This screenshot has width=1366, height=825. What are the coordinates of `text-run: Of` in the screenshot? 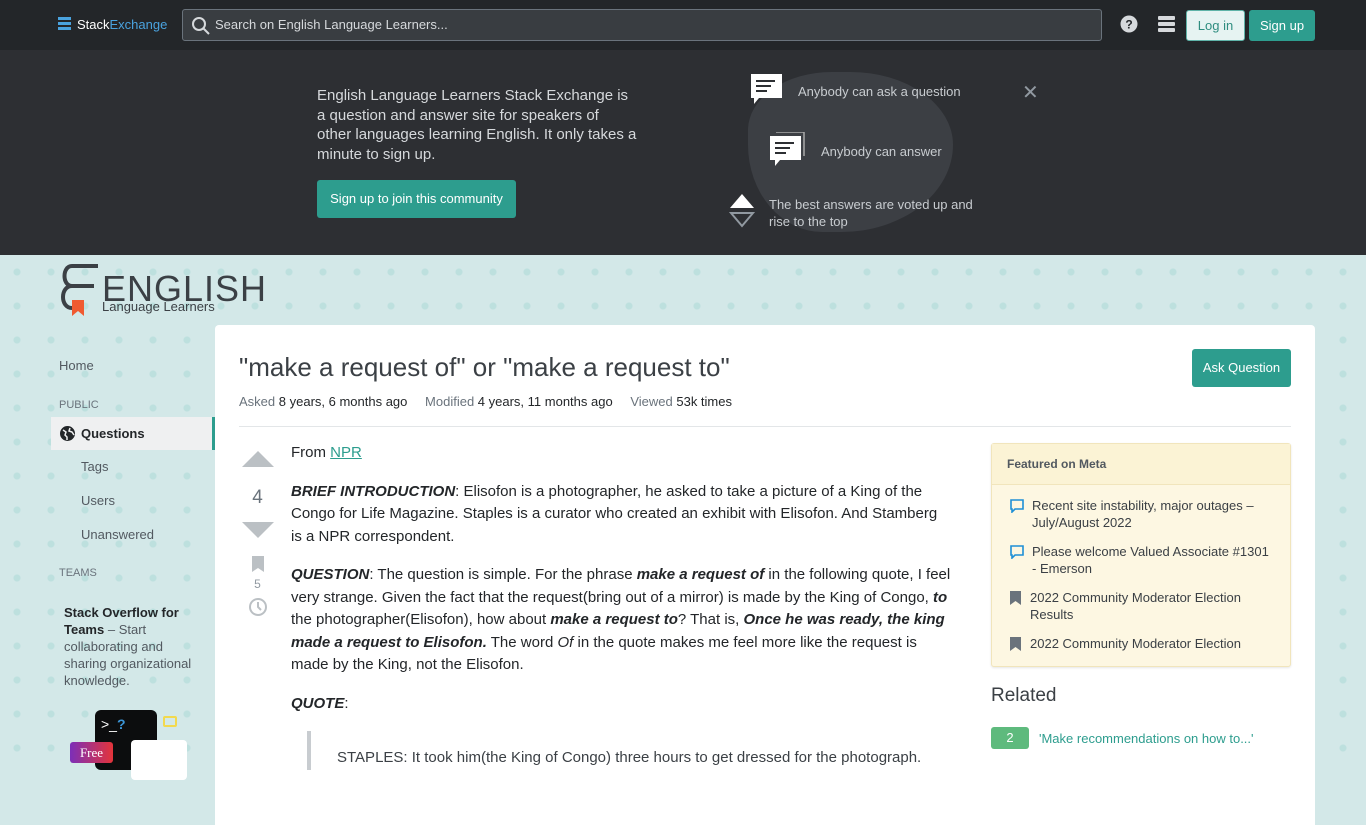 It's located at (565, 642).